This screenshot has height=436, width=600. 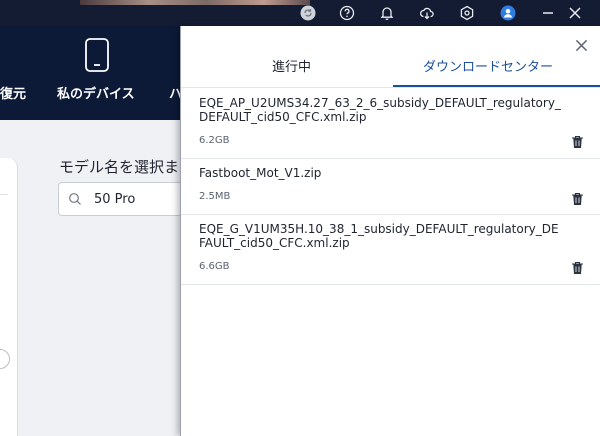 I want to click on search-value: 50 Pro, so click(x=115, y=199).